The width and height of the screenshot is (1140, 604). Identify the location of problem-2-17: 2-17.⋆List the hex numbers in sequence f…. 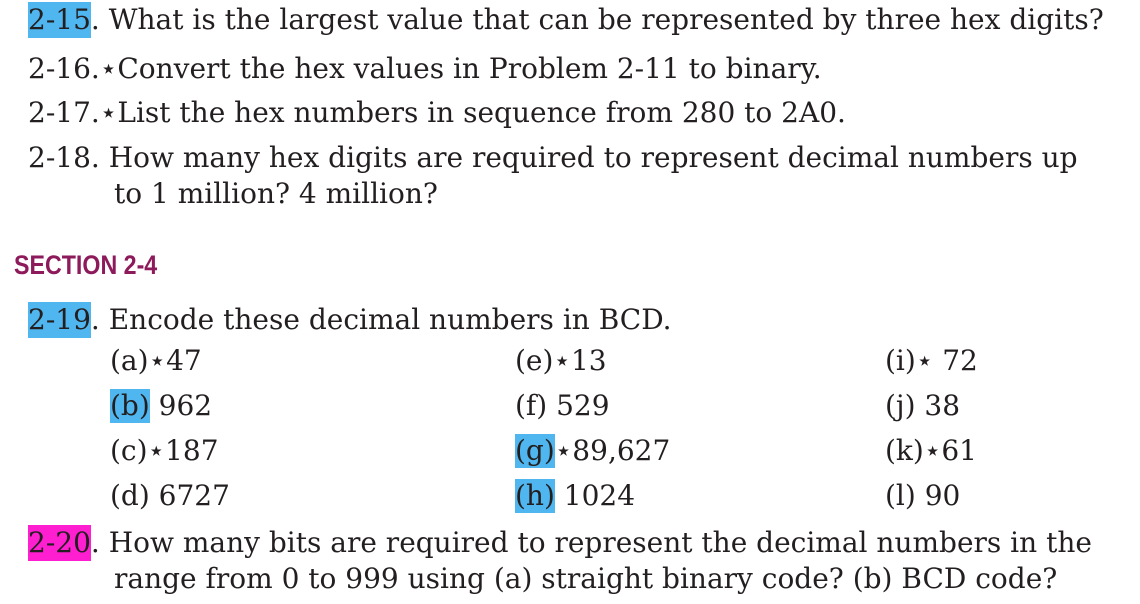
(437, 113).